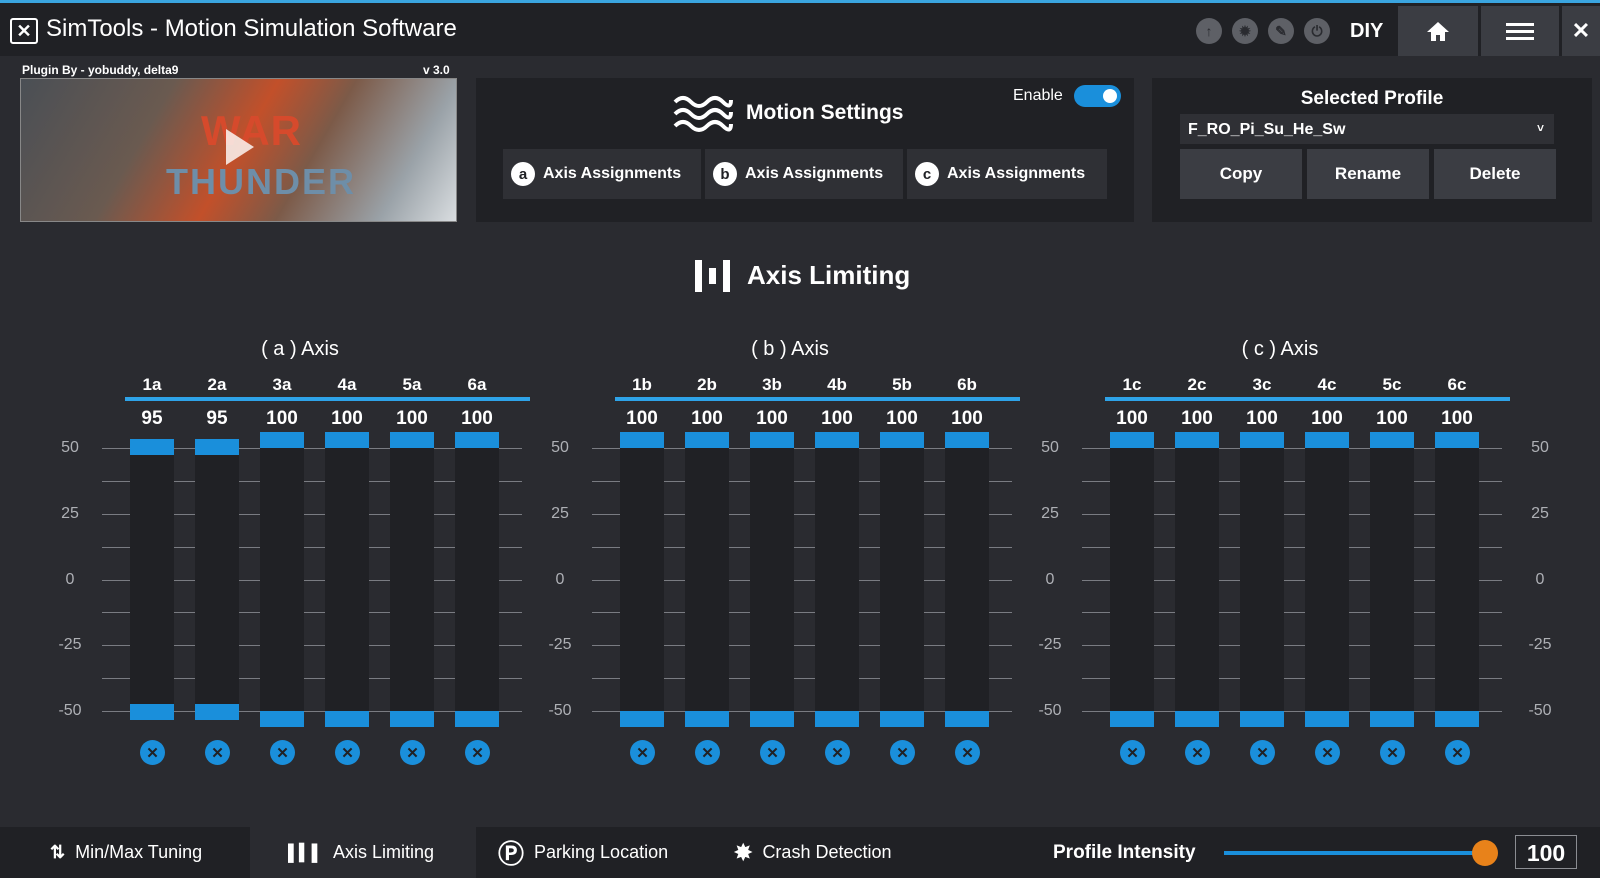  Describe the element at coordinates (1209, 31) in the screenshot. I see `upload-icon: ↑` at that location.